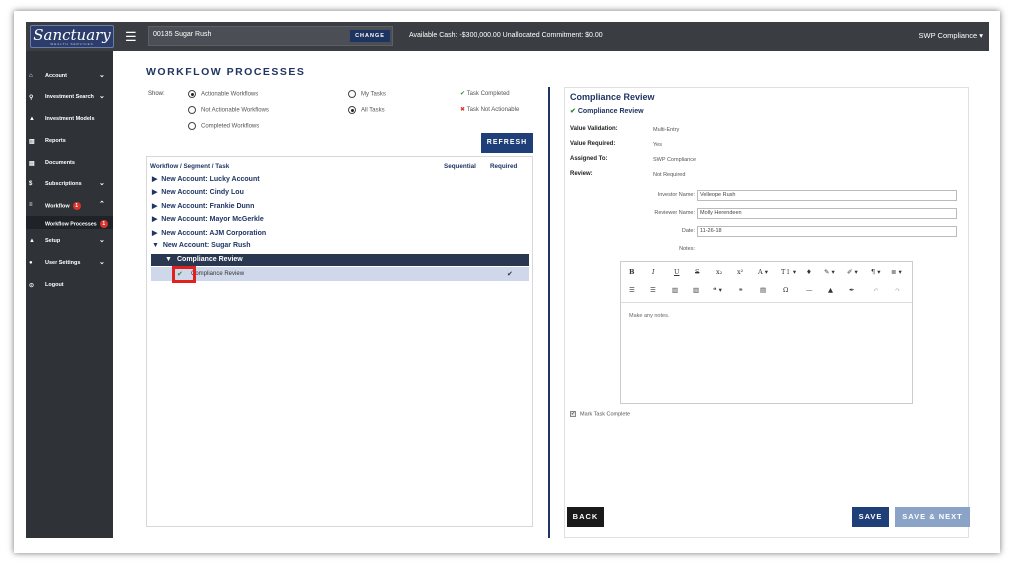  What do you see at coordinates (63, 263) in the screenshot?
I see `sidebar-item-label: User Settings` at bounding box center [63, 263].